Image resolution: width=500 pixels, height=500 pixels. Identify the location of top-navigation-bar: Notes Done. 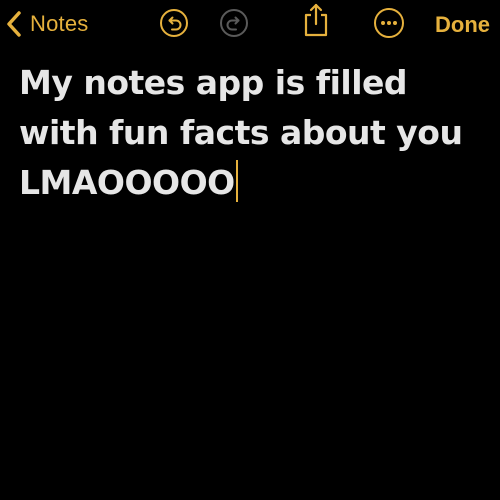
(250, 25).